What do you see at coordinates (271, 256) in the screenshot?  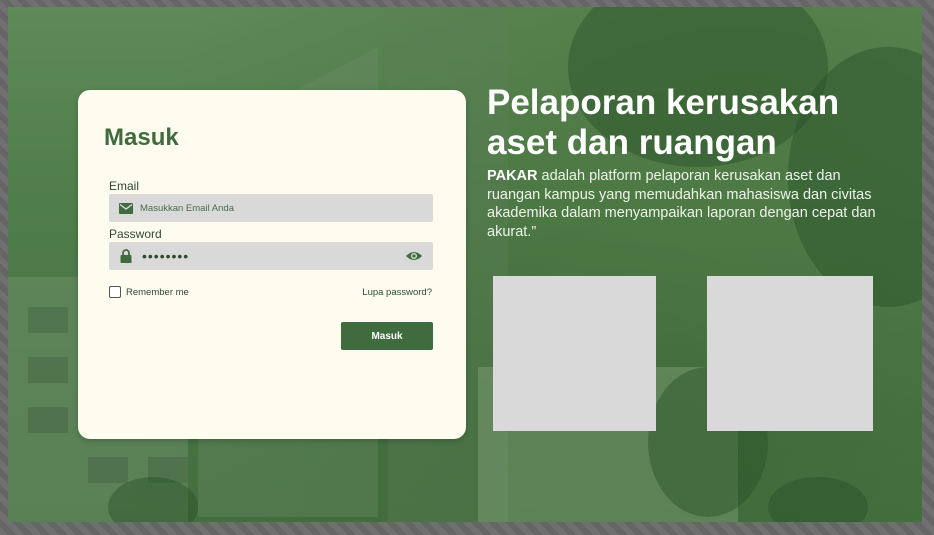 I see `password-field: ••••••••` at bounding box center [271, 256].